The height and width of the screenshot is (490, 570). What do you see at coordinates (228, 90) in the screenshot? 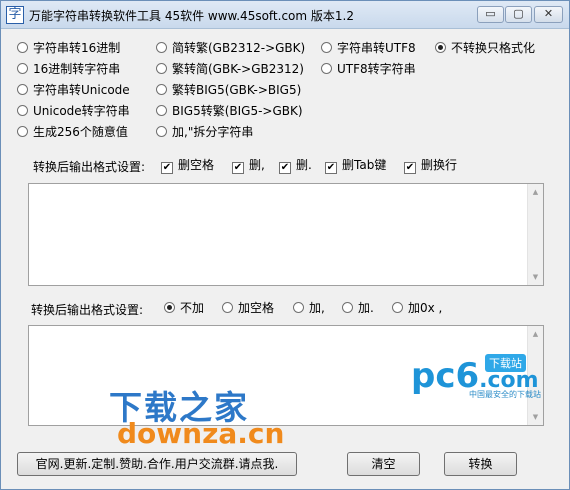
I see `mode-trad-to-big5: 繁转BIG5(GBK->BIG5)` at bounding box center [228, 90].